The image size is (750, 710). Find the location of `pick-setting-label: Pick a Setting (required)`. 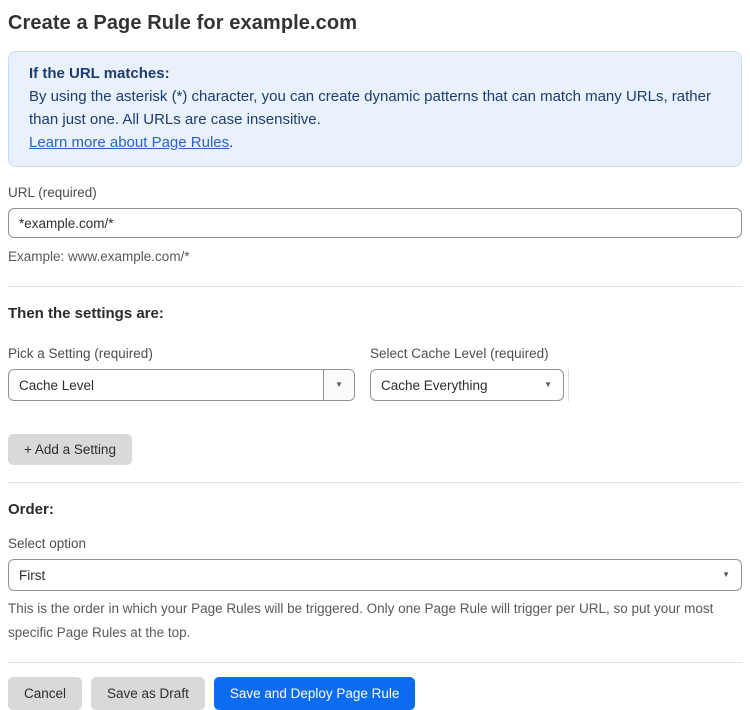

pick-setting-label: Pick a Setting (required) is located at coordinates (80, 353).